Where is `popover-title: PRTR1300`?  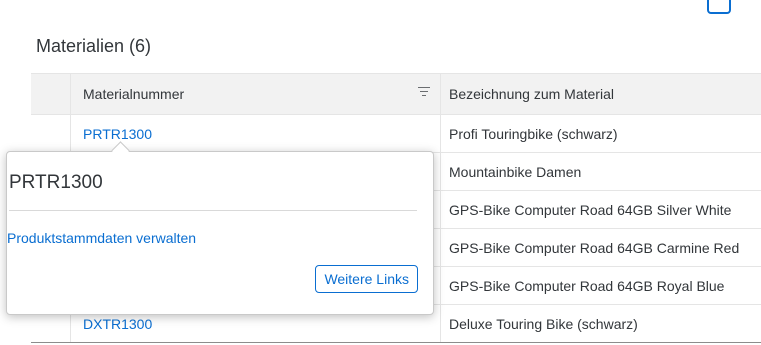
popover-title: PRTR1300 is located at coordinates (56, 182).